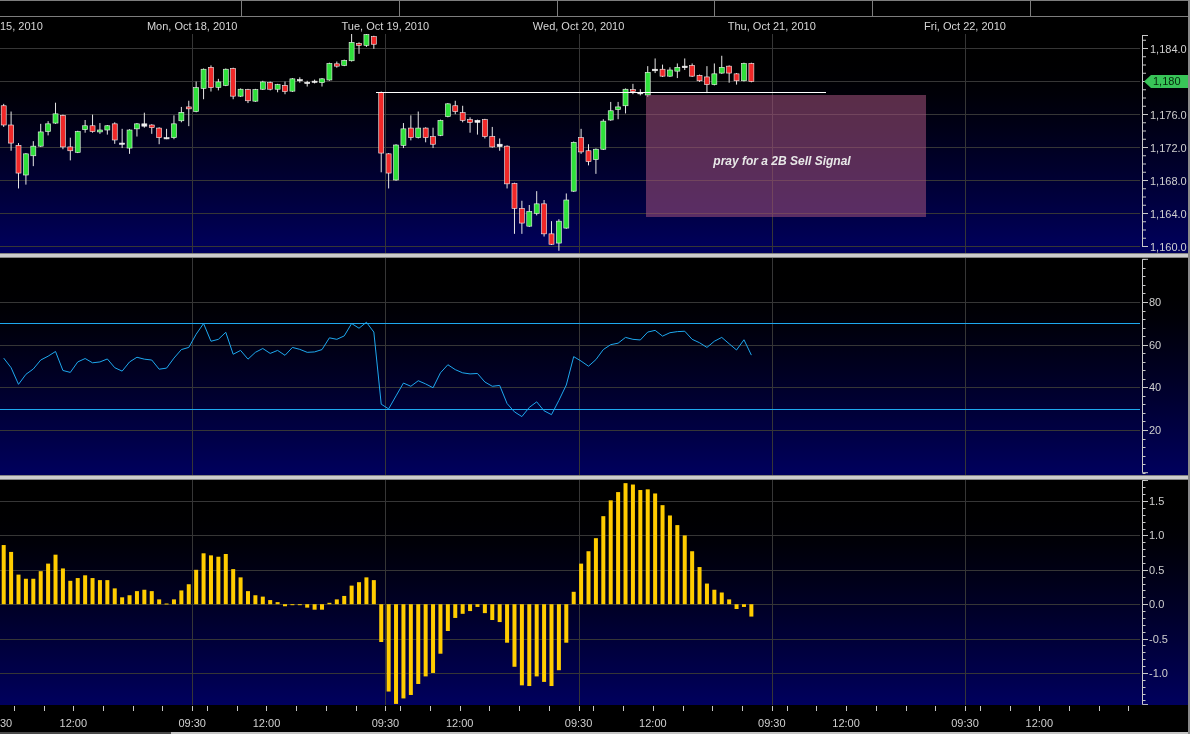 This screenshot has height=734, width=1190. Describe the element at coordinates (1168, 213) in the screenshot. I see `axis-label: 1,164.0` at that location.